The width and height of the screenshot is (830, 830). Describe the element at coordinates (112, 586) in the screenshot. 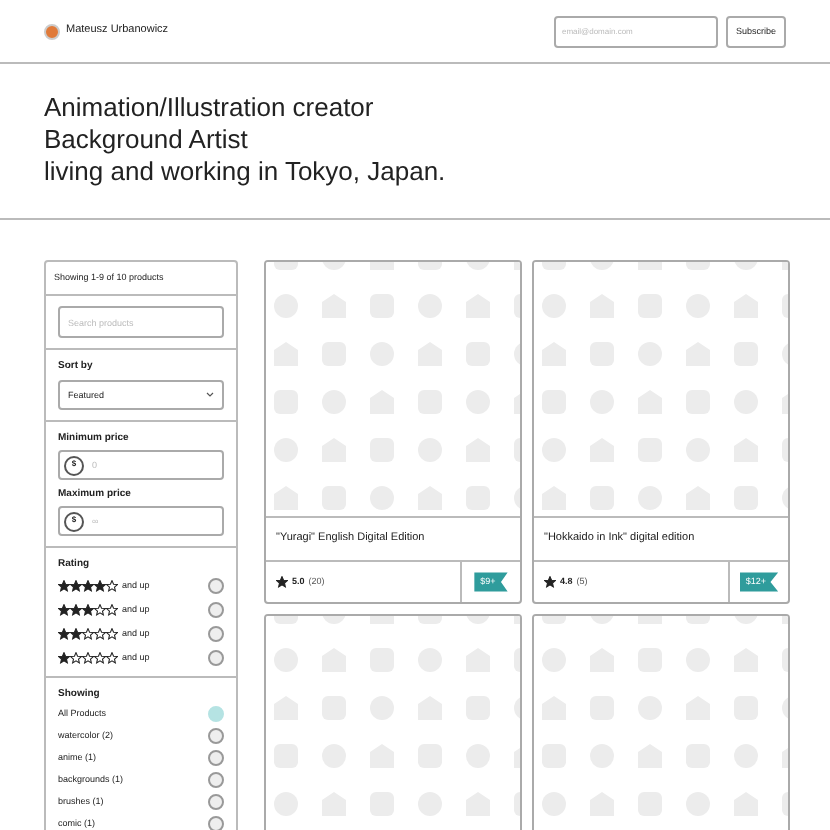

I see `star-outline-icon` at that location.